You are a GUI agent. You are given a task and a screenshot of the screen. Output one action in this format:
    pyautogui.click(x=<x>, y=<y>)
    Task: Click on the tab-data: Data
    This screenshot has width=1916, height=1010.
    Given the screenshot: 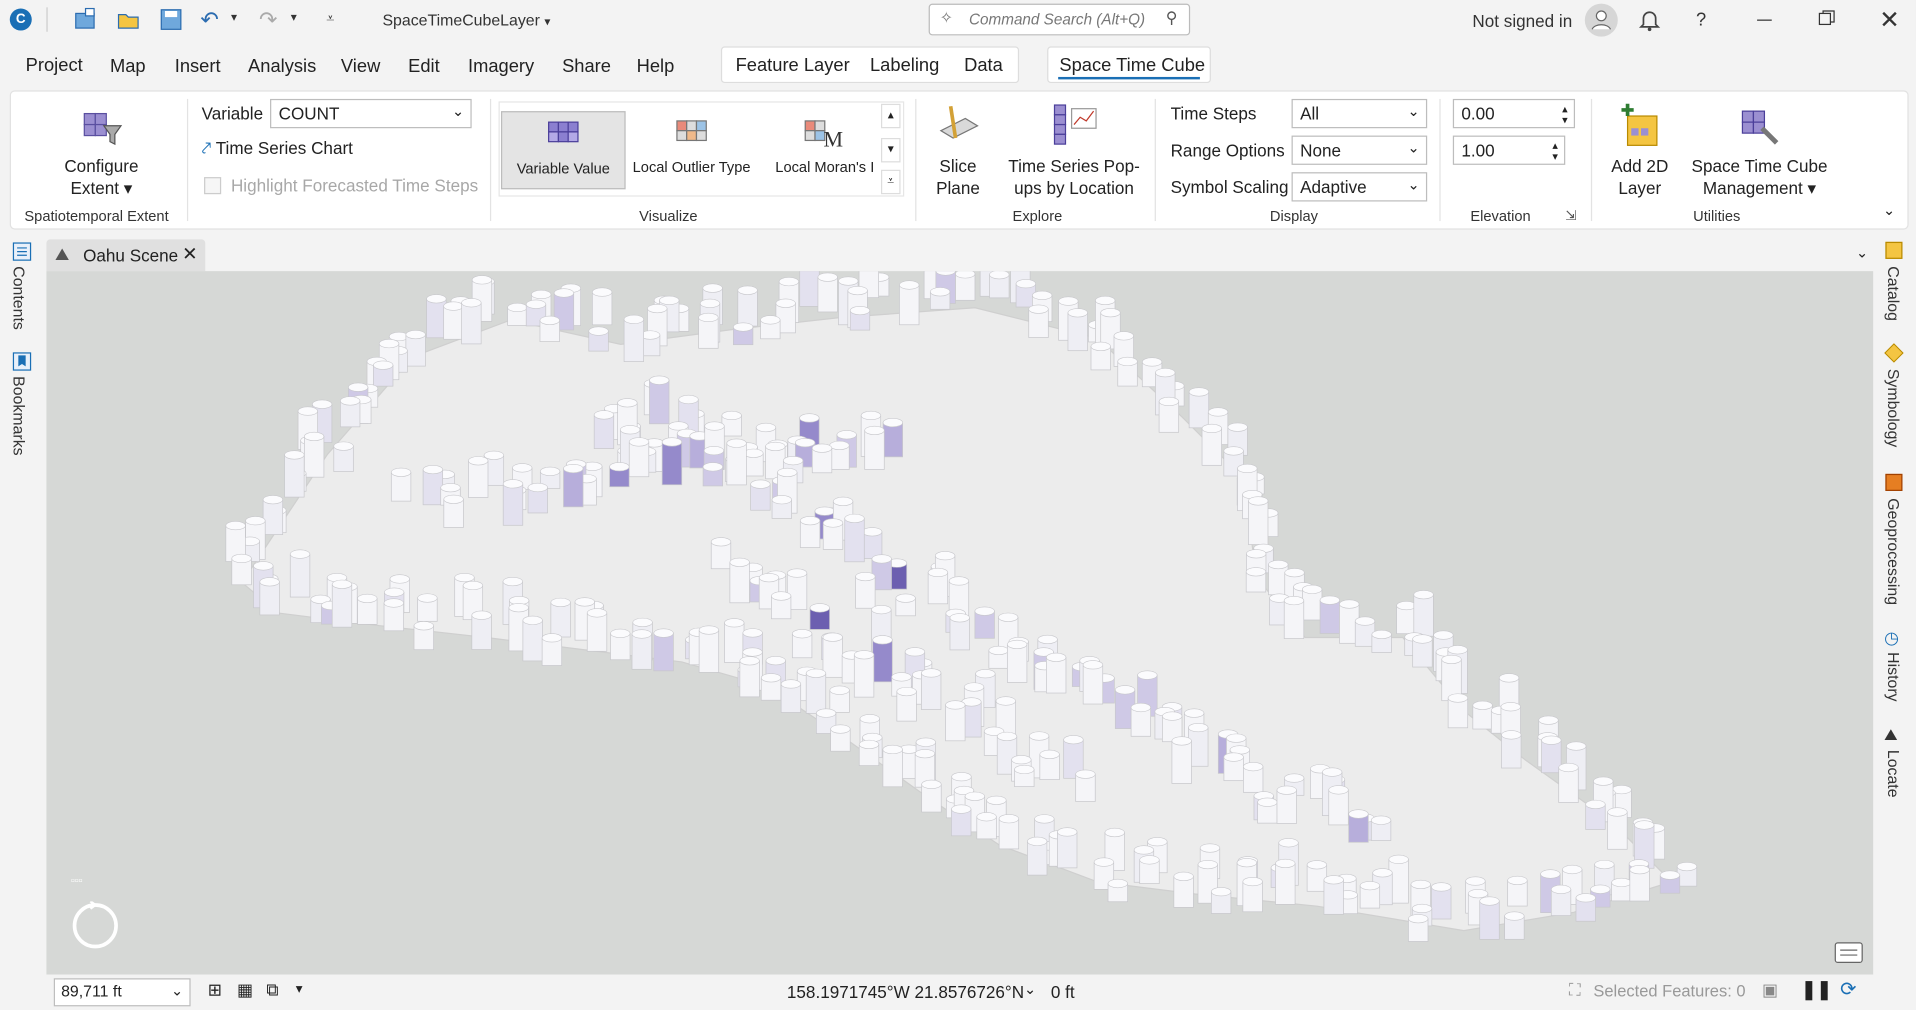 What is the action you would take?
    pyautogui.click(x=983, y=65)
    